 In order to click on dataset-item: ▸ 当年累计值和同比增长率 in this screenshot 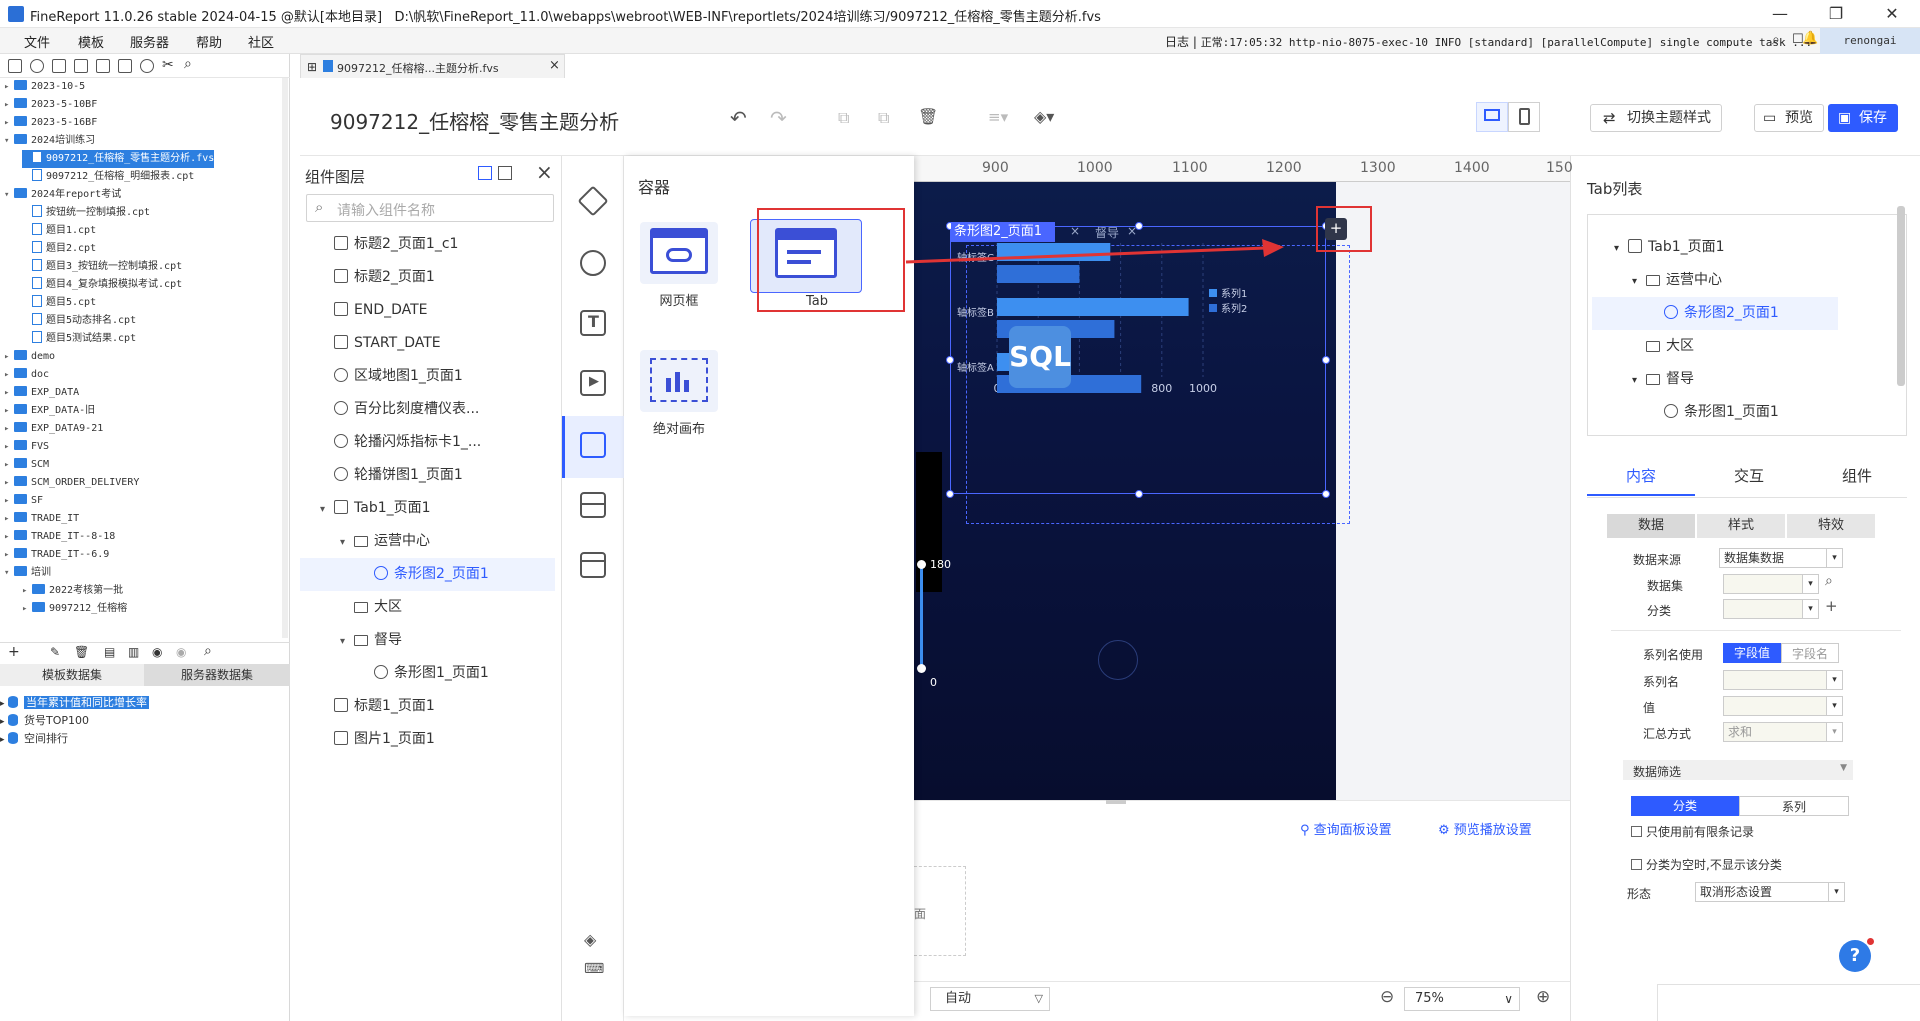, I will do `click(74, 703)`.